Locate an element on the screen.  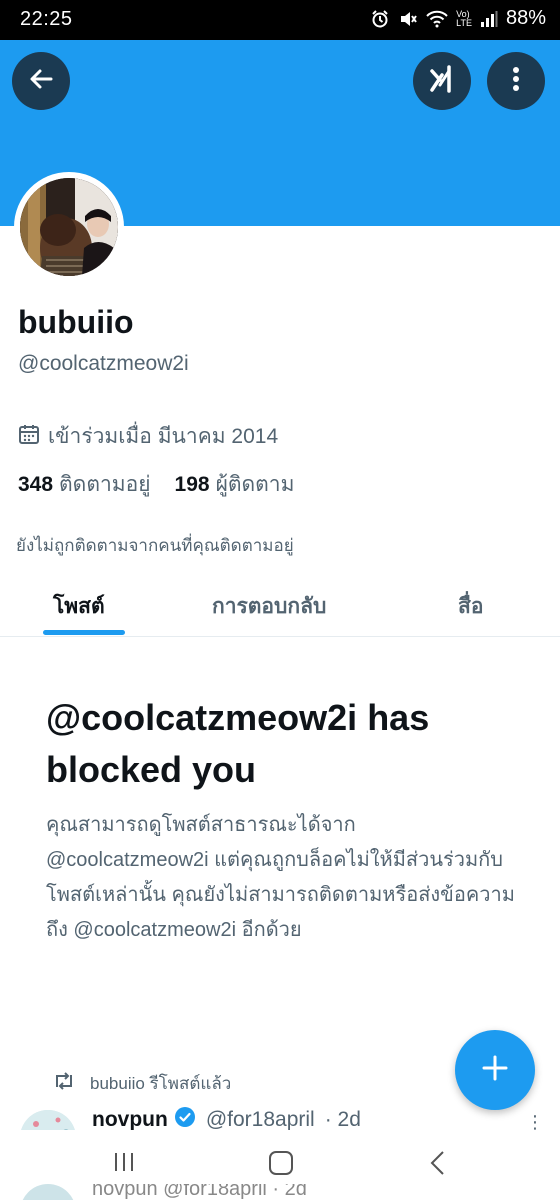
blocked-title: @coolcatzmeow2i has blocked you is located at coordinates (238, 743).